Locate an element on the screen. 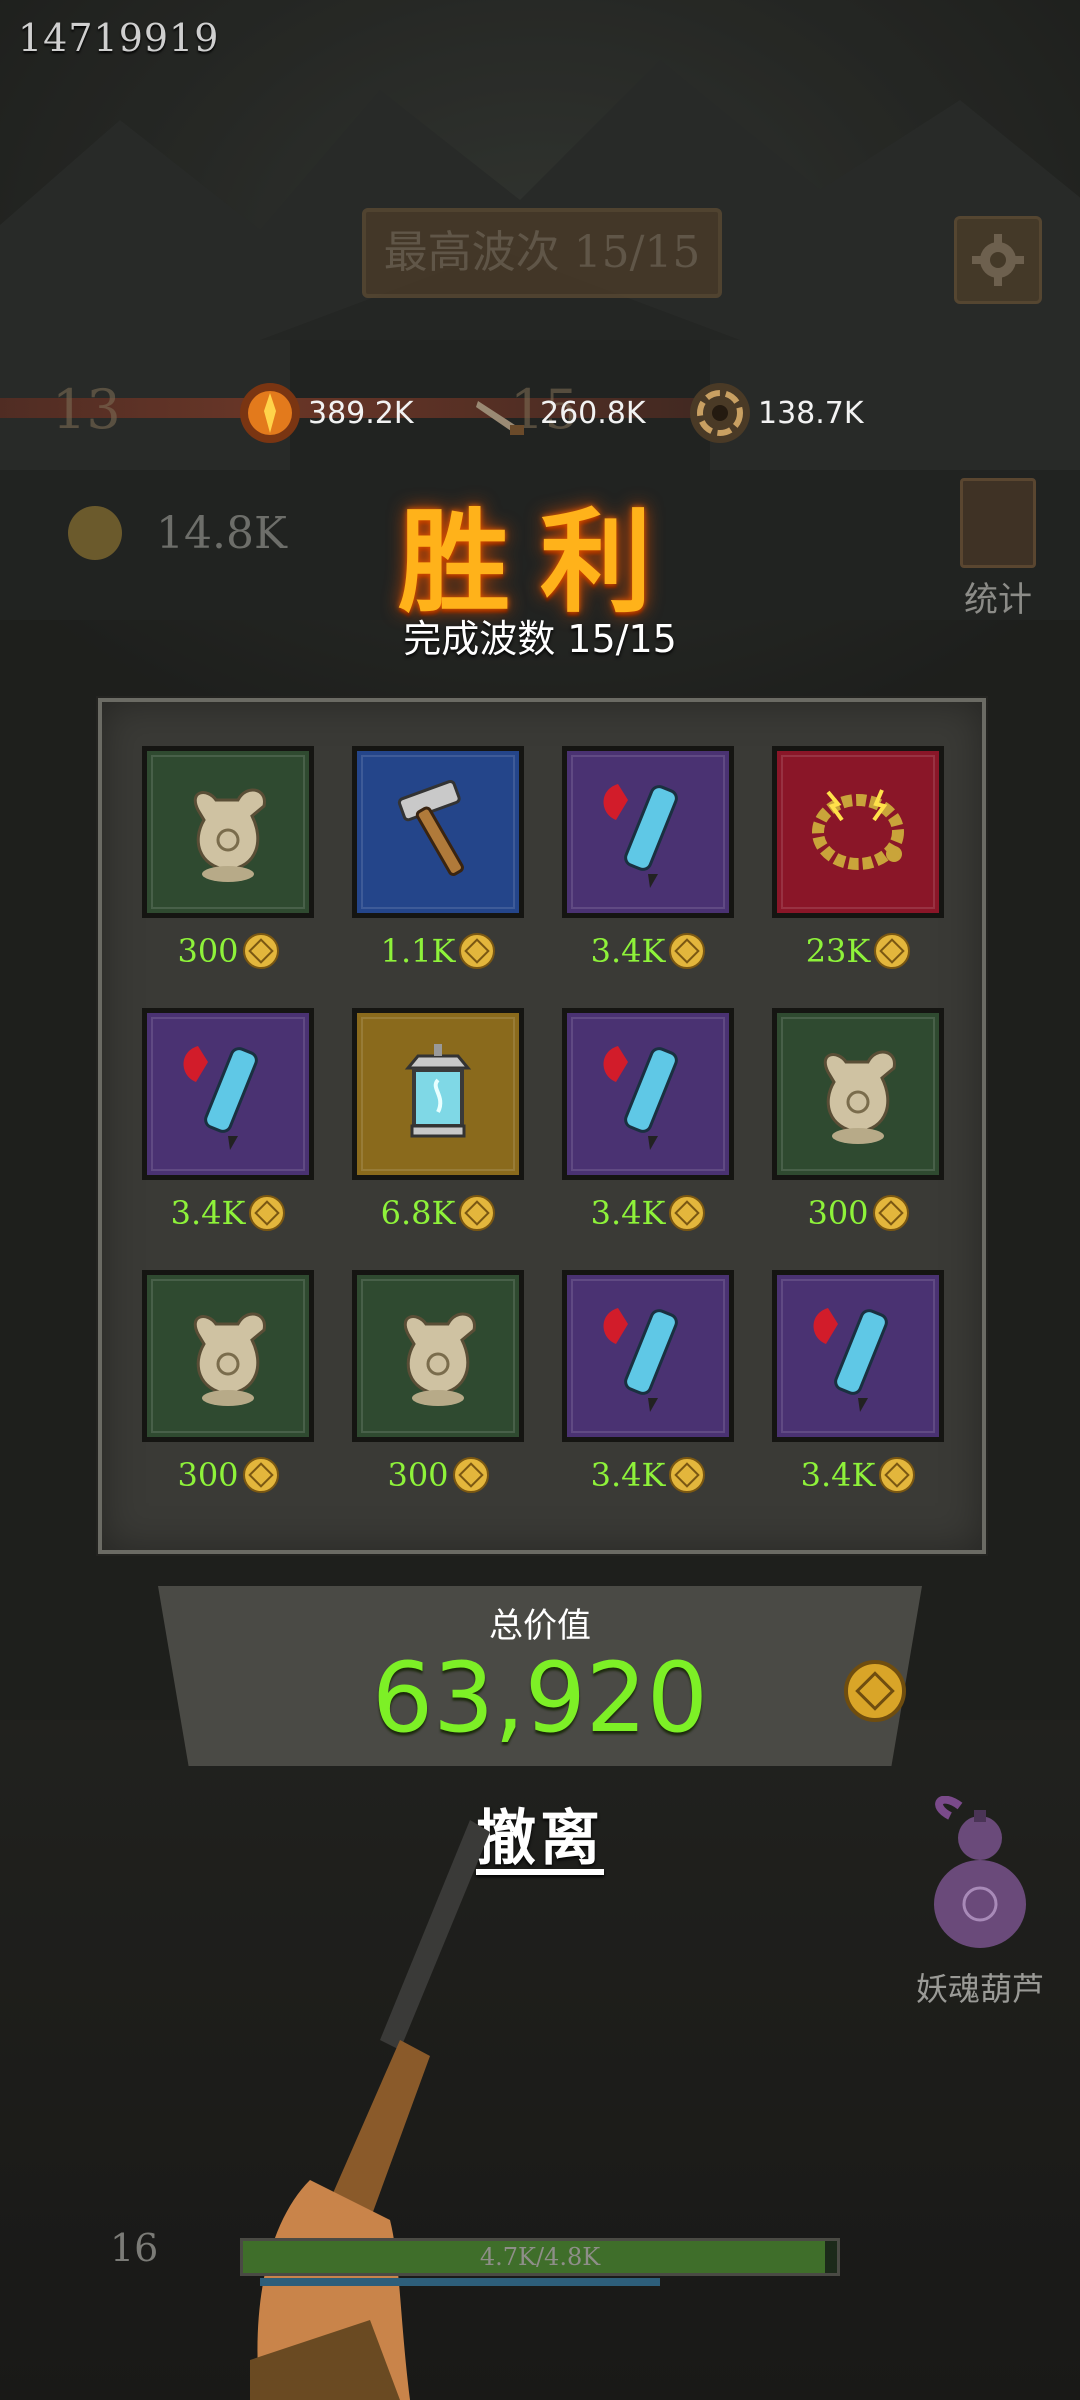 This screenshot has width=1080, height=2400. loot-price-value: 23K is located at coordinates (838, 951).